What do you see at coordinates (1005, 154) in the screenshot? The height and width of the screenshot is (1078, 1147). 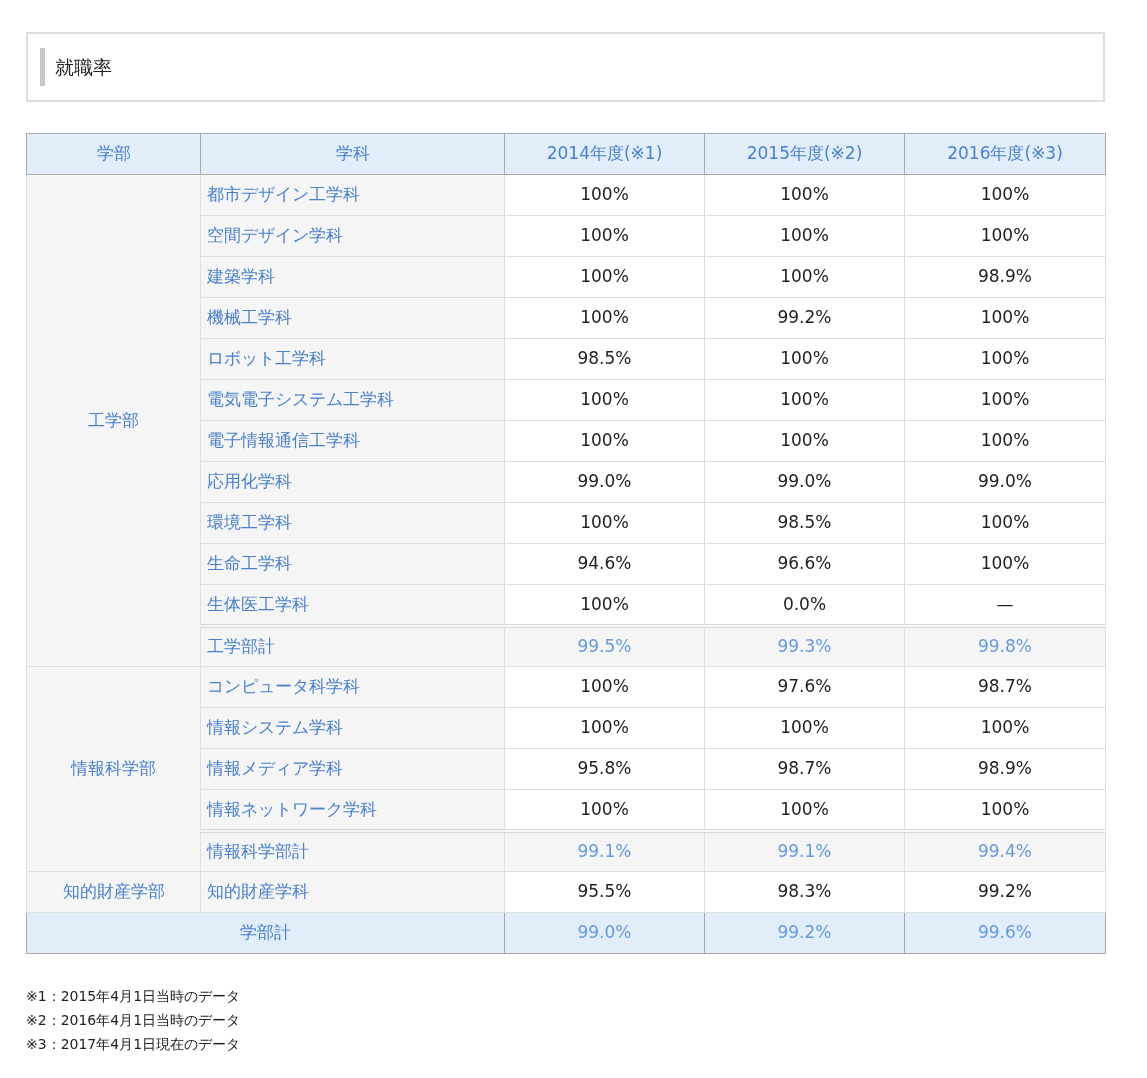 I see `column-header: 2016年度(※3)` at bounding box center [1005, 154].